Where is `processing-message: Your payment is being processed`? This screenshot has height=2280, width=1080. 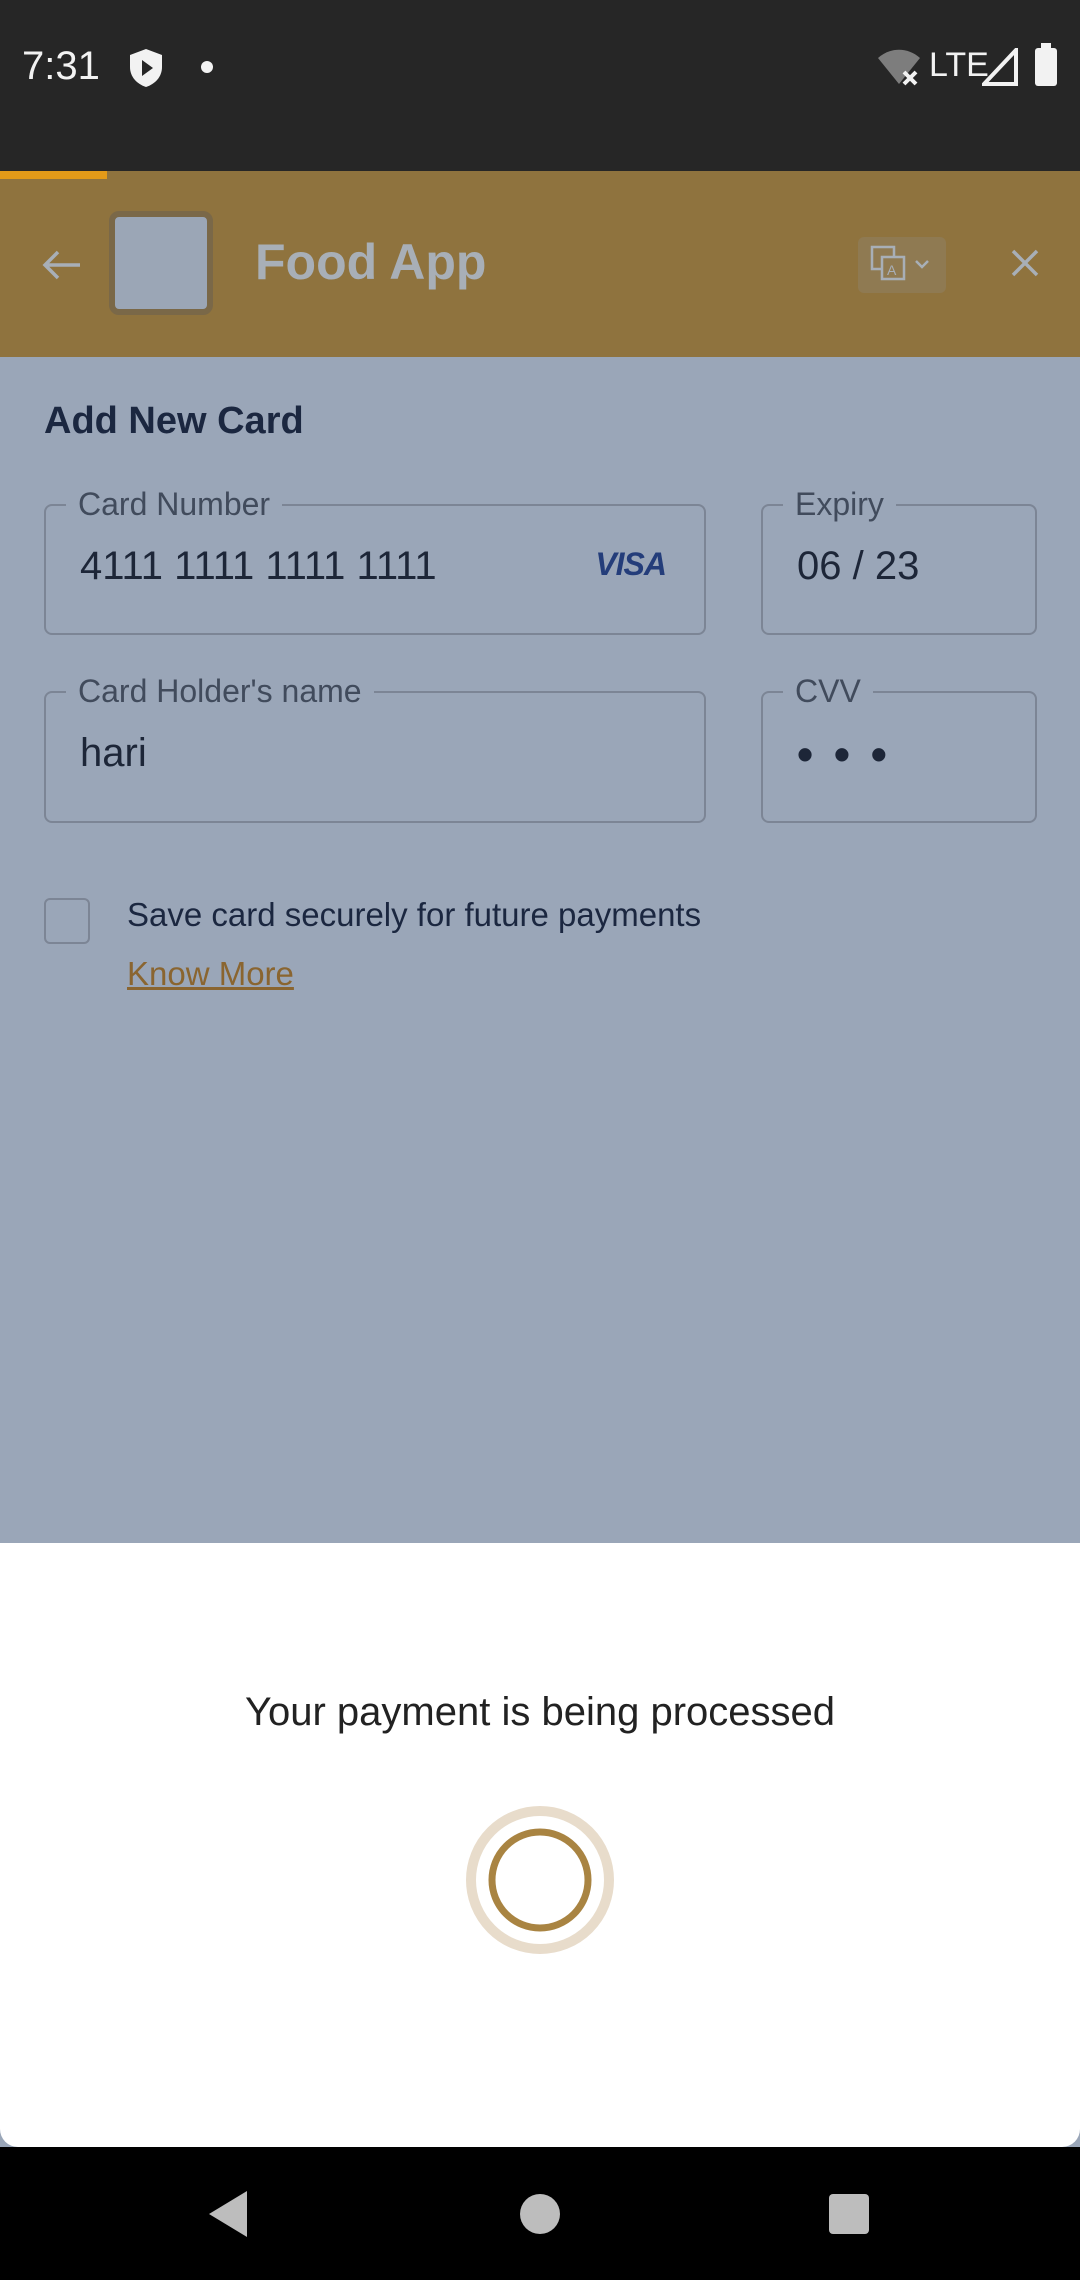
processing-message: Your payment is being processed is located at coordinates (540, 1712).